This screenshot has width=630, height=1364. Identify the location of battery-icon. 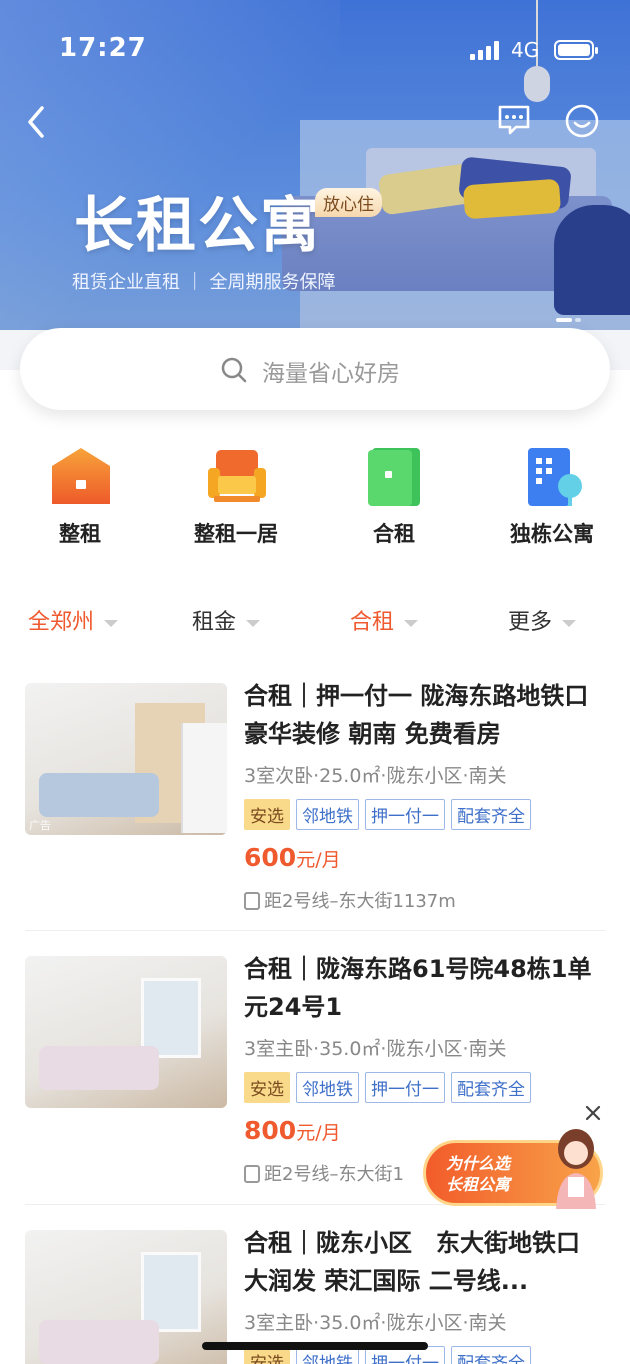
(576, 50).